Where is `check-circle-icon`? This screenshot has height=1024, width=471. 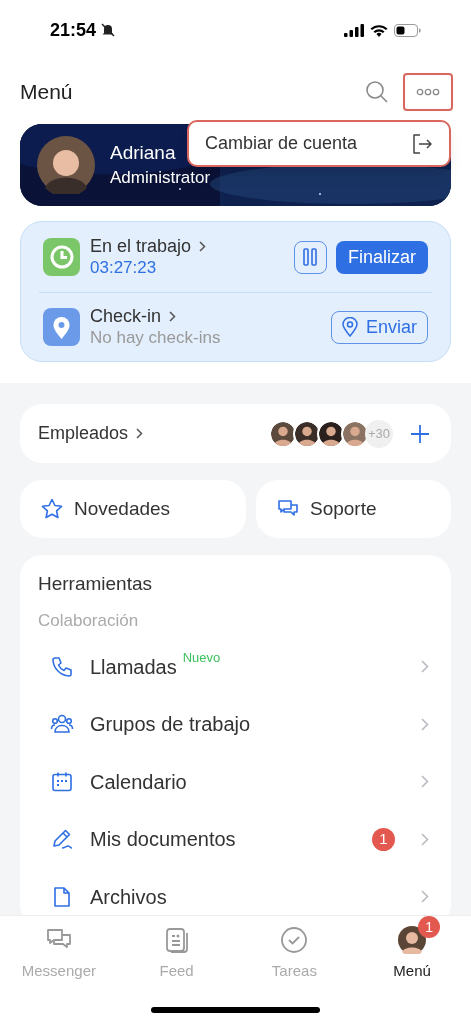
check-circle-icon is located at coordinates (294, 940).